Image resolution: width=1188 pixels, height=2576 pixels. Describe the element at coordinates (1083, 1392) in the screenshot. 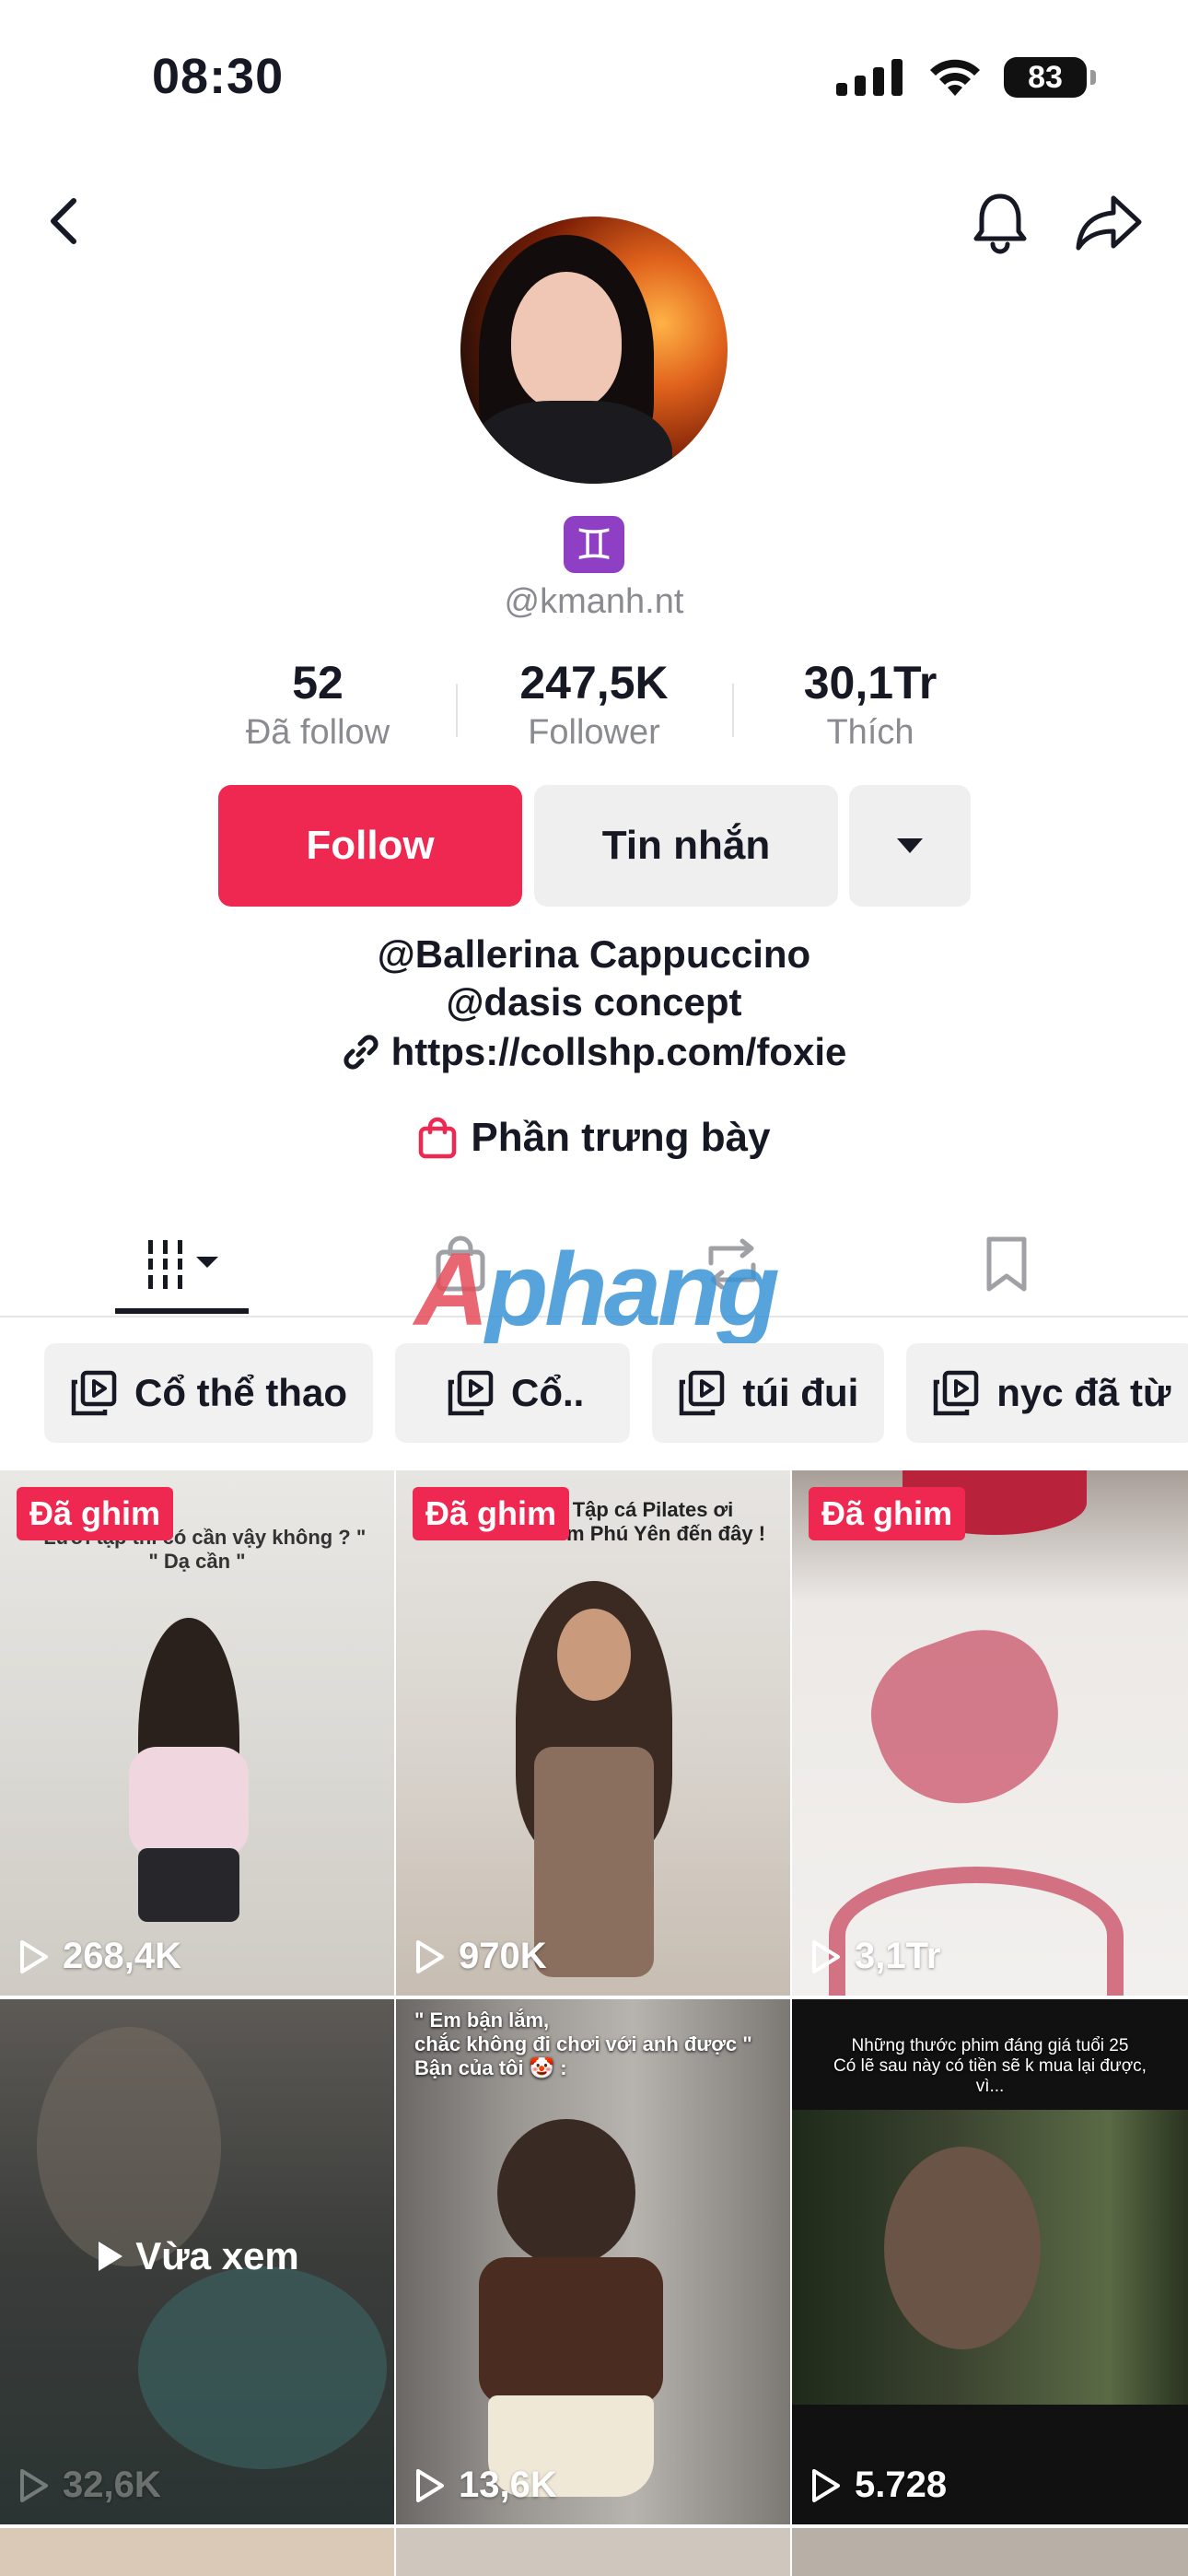

I see `playlist-label: nyc đã từ` at that location.